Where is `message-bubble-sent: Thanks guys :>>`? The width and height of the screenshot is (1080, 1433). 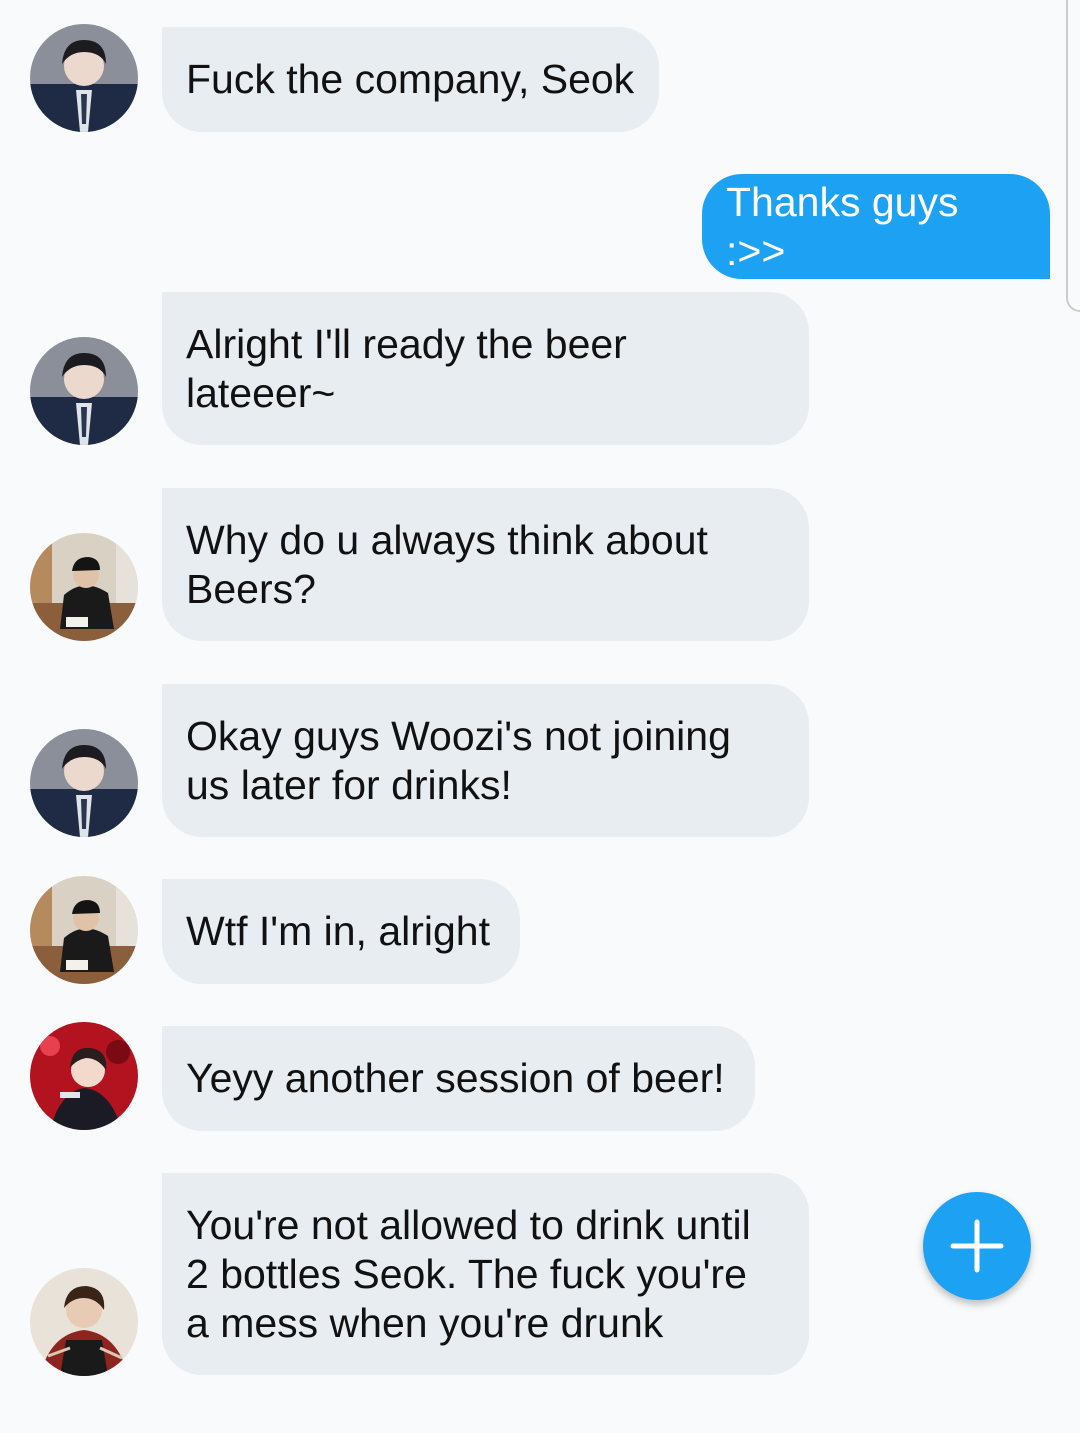
message-bubble-sent: Thanks guys :>> is located at coordinates (876, 226).